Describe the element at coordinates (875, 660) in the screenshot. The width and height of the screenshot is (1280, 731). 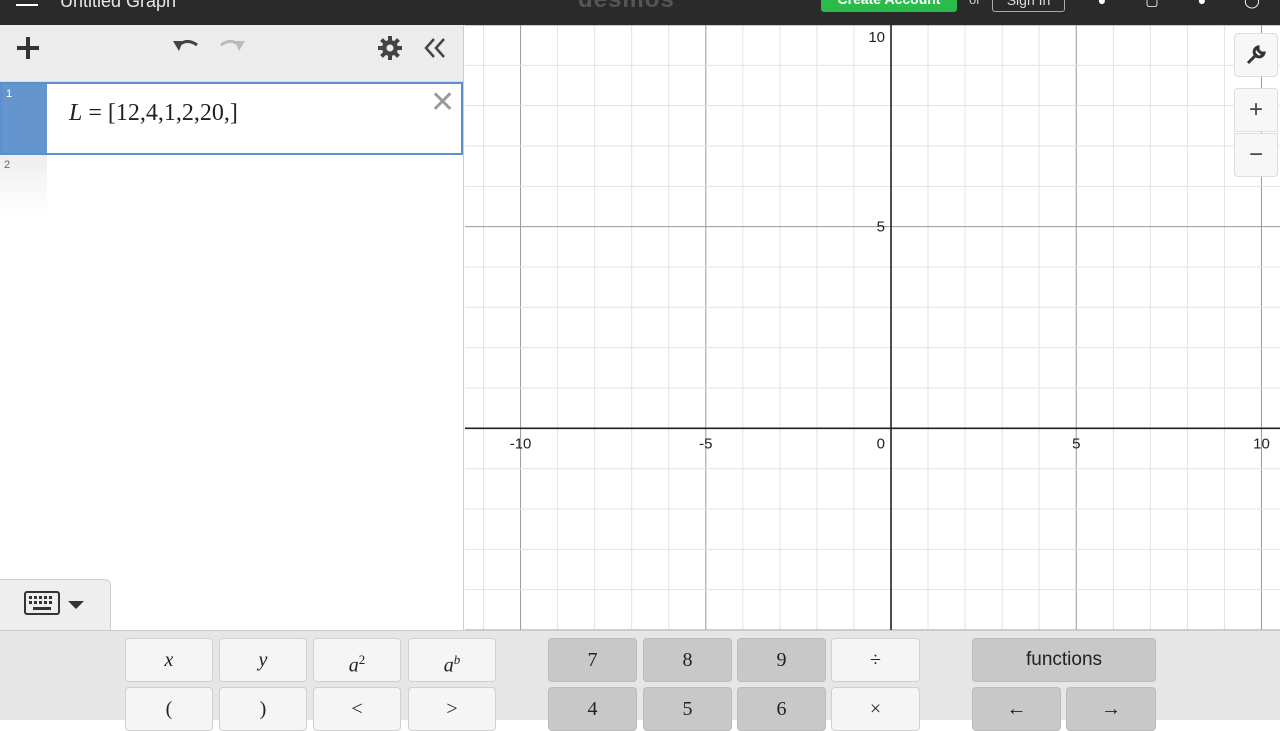
I see `key-divide: ÷` at that location.